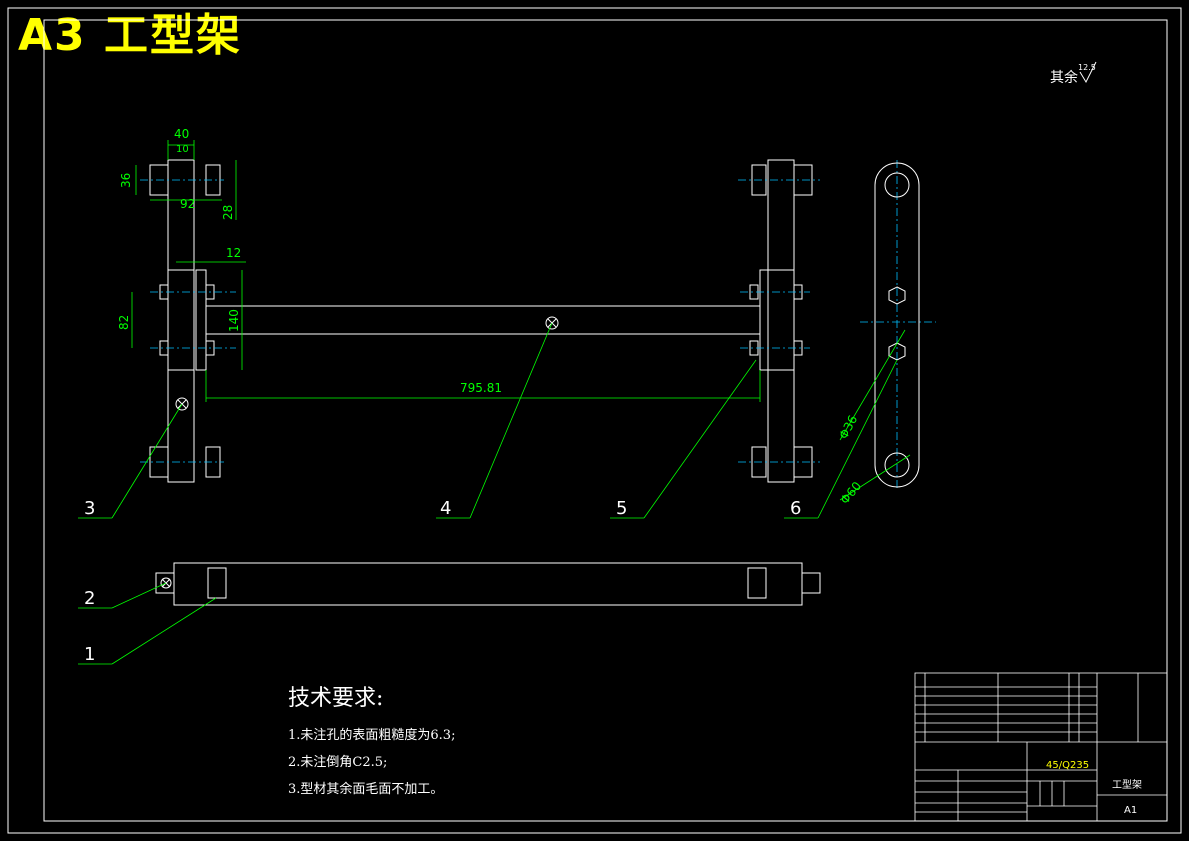 The height and width of the screenshot is (841, 1189). Describe the element at coordinates (124, 322) in the screenshot. I see `dim-82: 82` at that location.